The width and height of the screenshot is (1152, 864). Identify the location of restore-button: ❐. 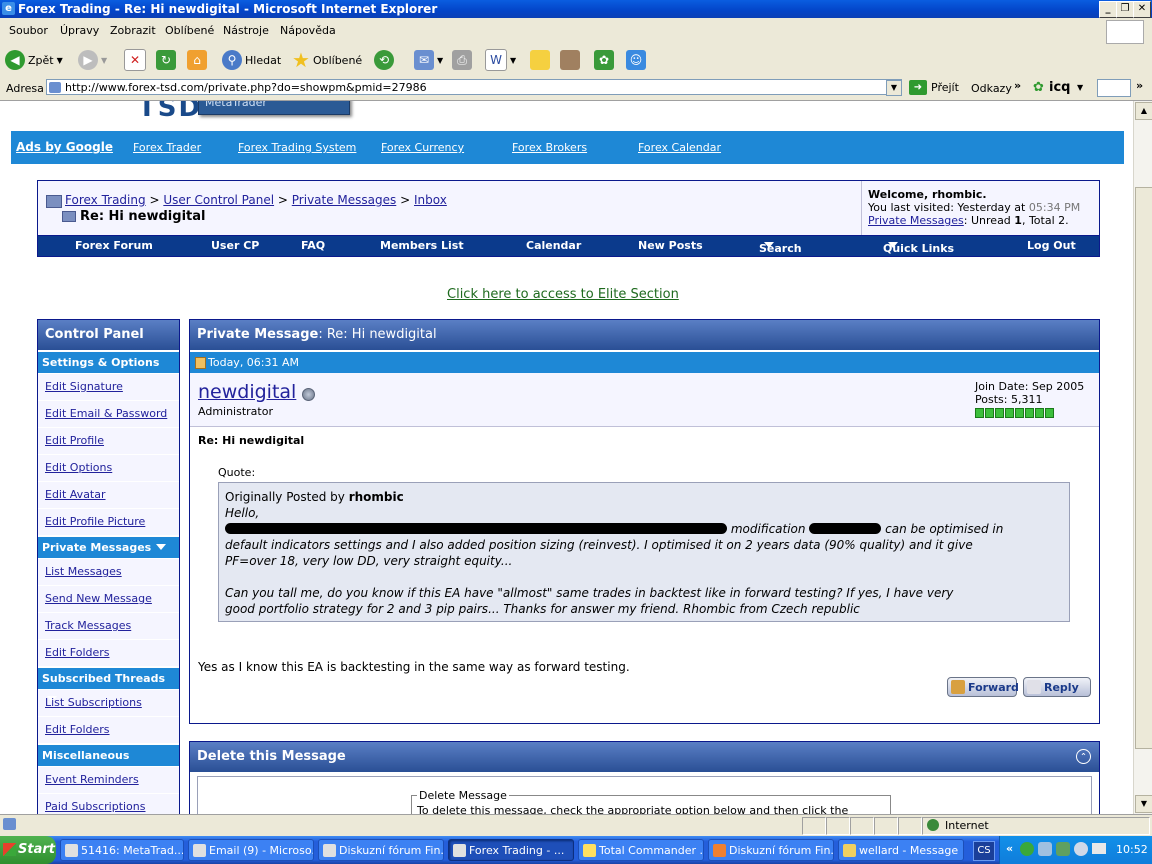
(1125, 9).